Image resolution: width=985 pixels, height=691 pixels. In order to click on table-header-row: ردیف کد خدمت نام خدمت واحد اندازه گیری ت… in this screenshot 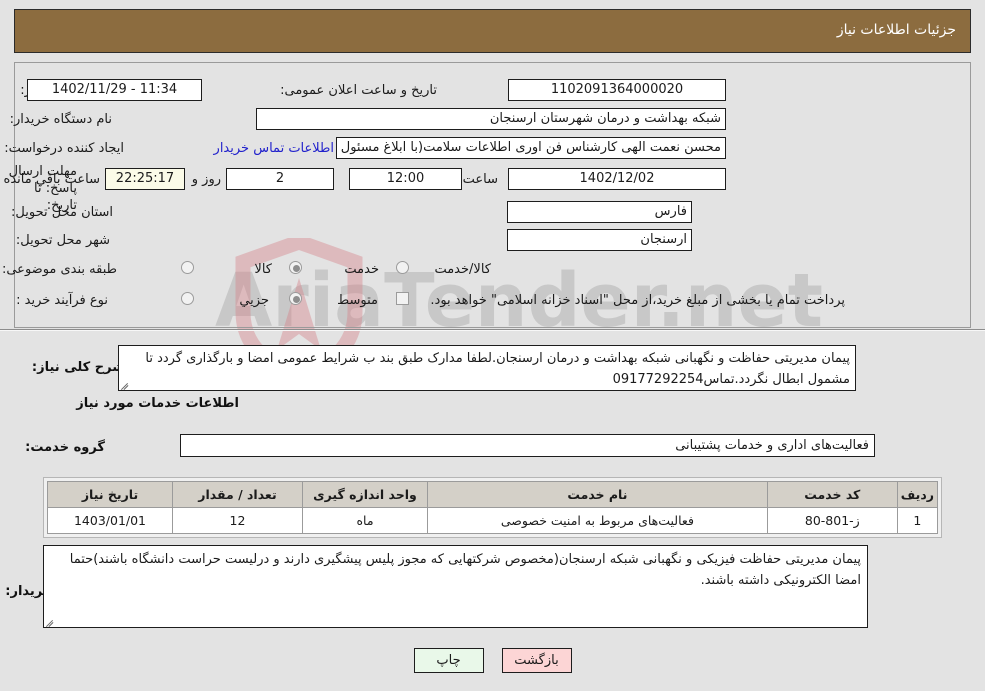, I will do `click(493, 494)`.